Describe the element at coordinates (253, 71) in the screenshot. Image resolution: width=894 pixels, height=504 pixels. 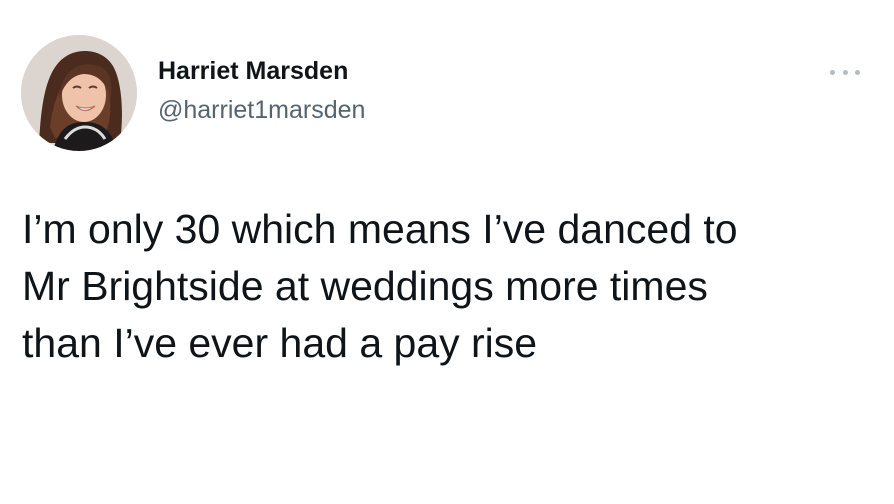
I see `display-name: Harriet Marsden` at that location.